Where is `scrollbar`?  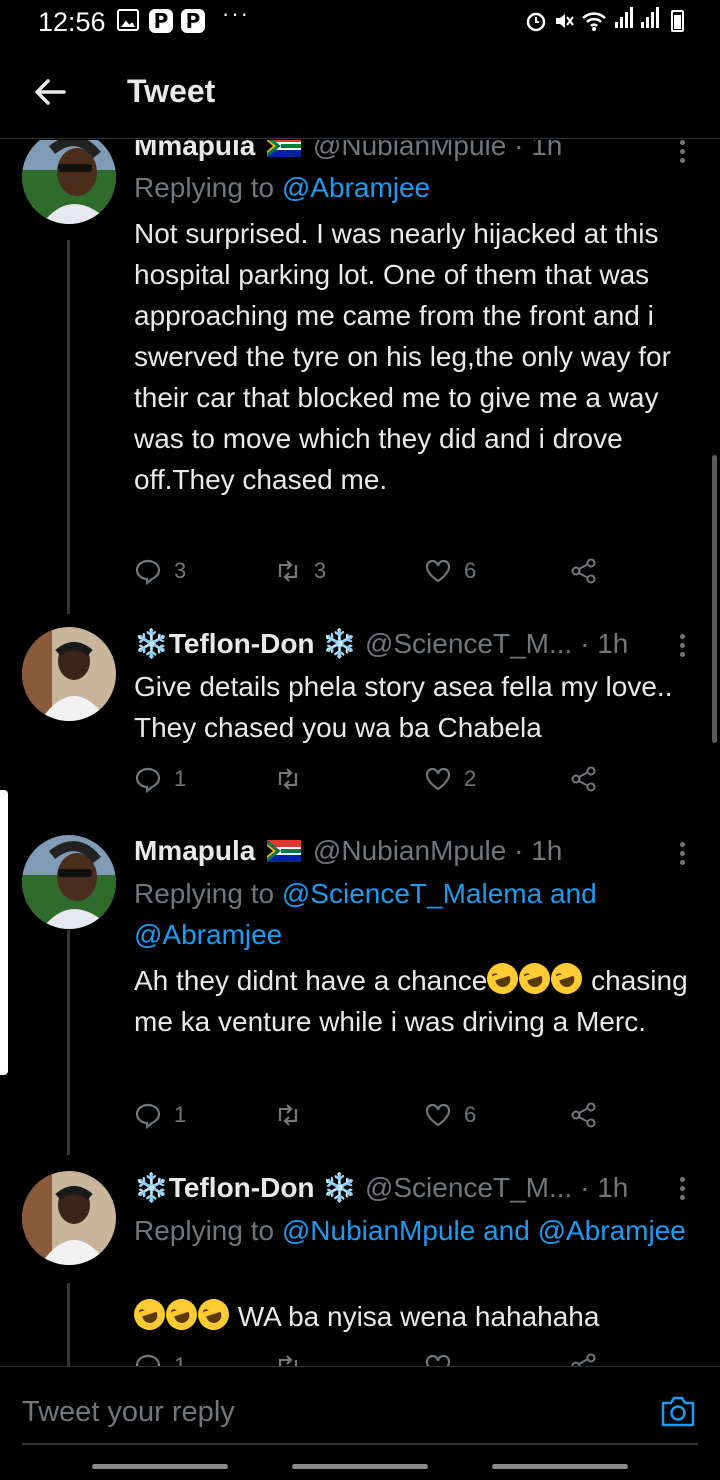 scrollbar is located at coordinates (714, 599).